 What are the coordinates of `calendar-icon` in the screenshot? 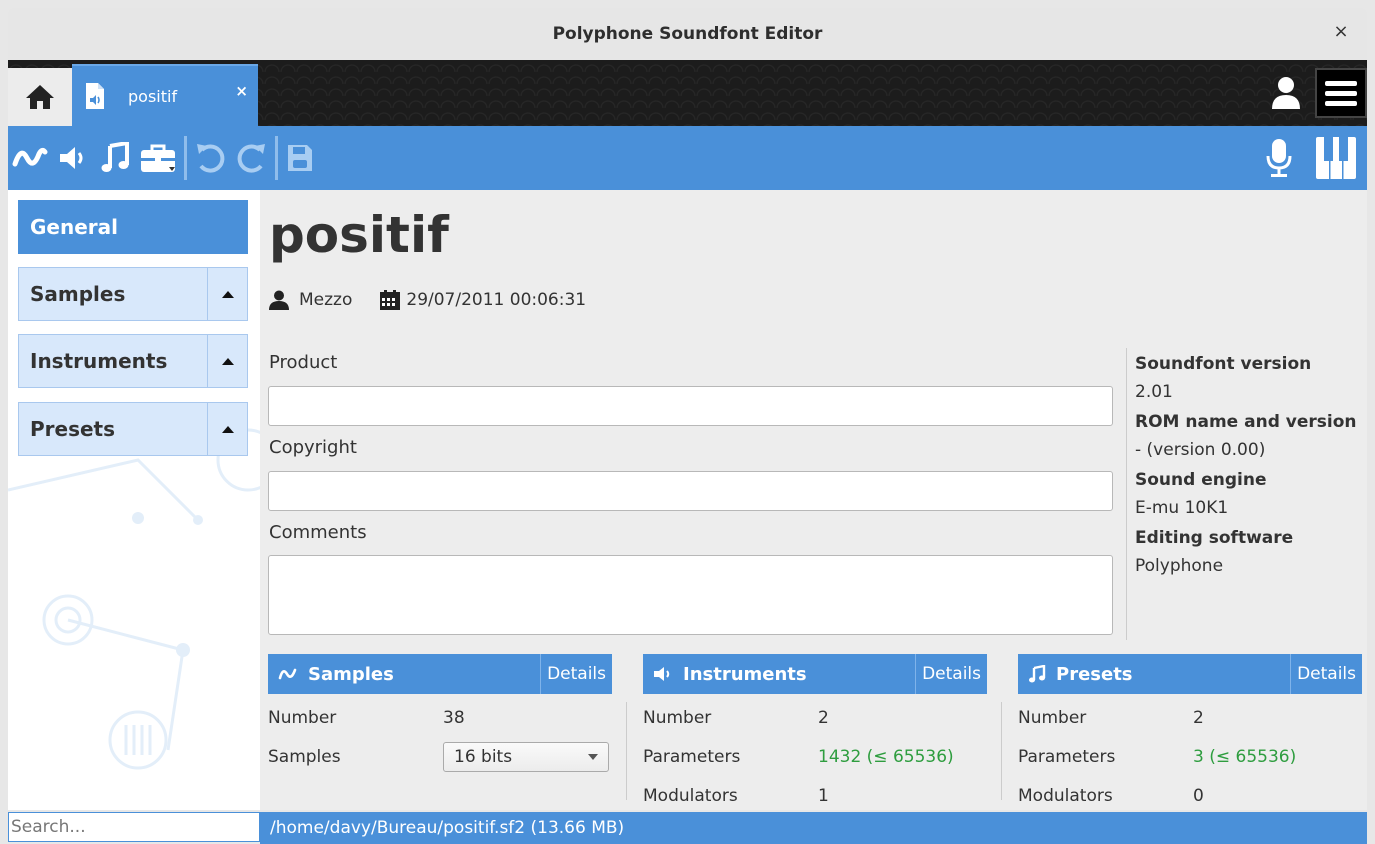 It's located at (390, 300).